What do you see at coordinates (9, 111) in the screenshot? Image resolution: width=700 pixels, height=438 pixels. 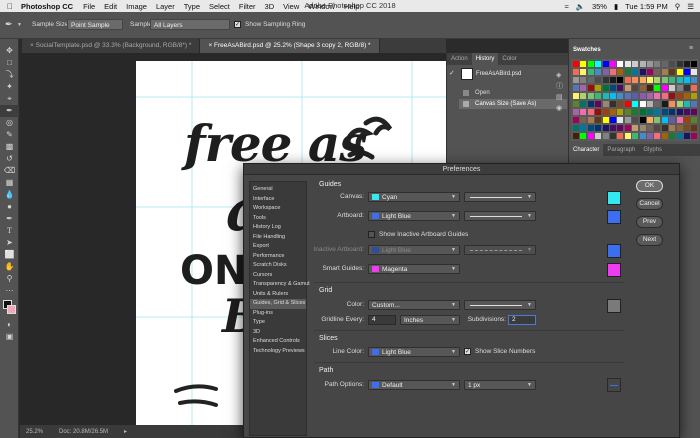 I see `eyedropper-icon: ✒` at bounding box center [9, 111].